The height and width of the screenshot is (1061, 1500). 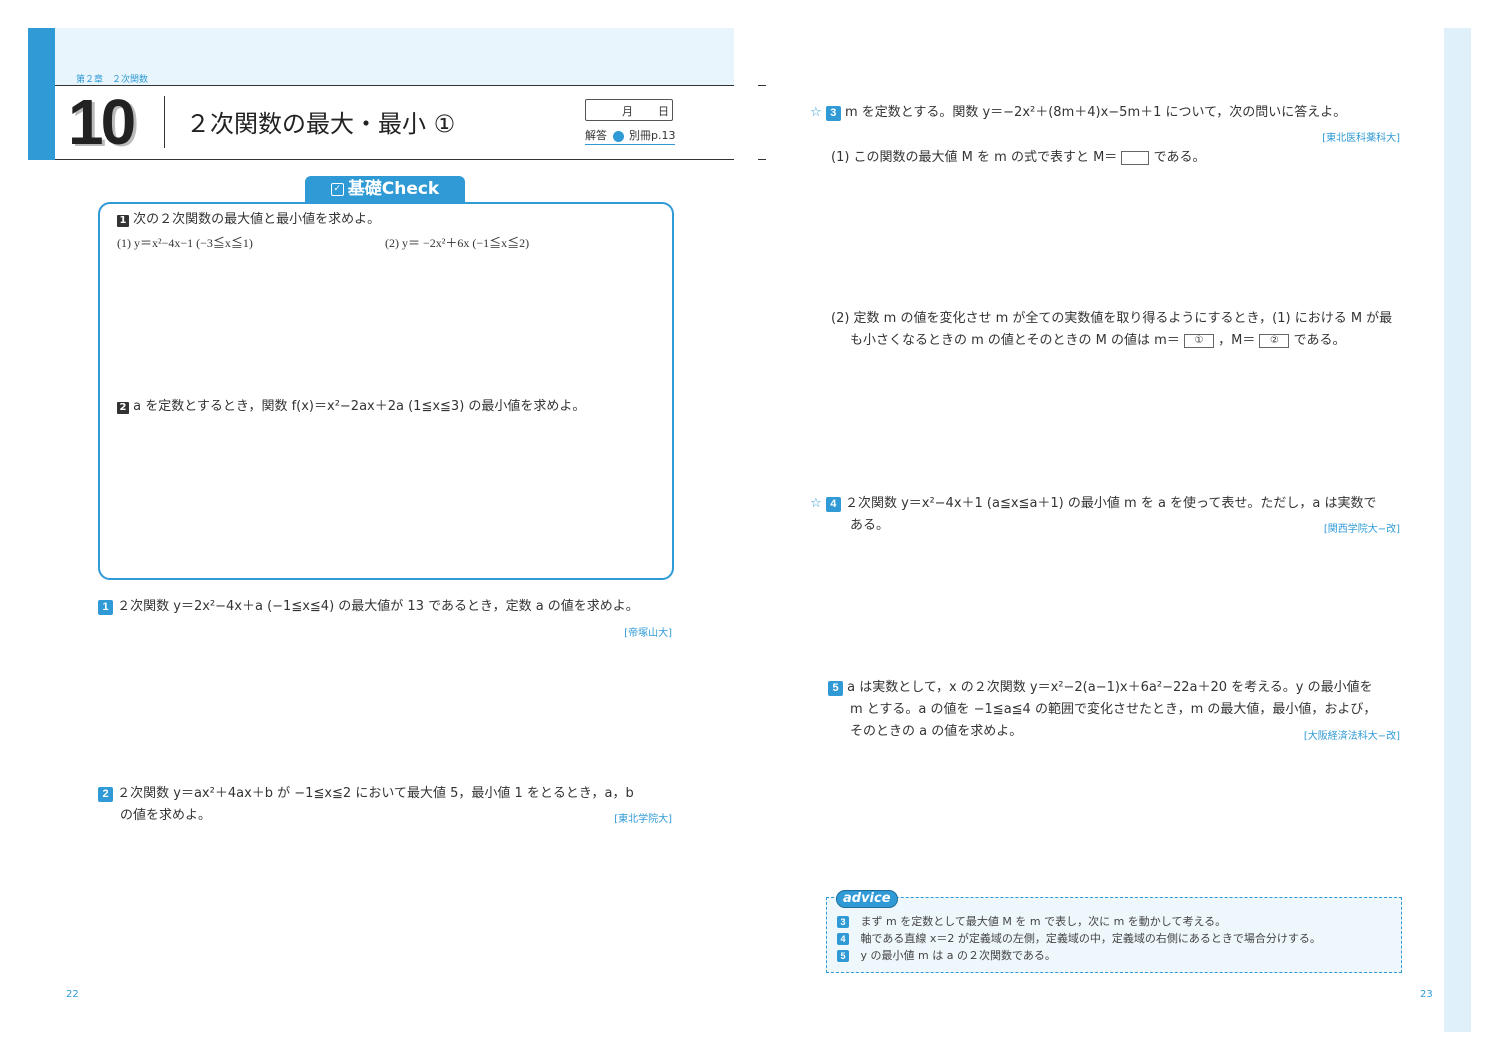 I want to click on problem-5-source: [大阪経済法科大−改], so click(x=1351, y=736).